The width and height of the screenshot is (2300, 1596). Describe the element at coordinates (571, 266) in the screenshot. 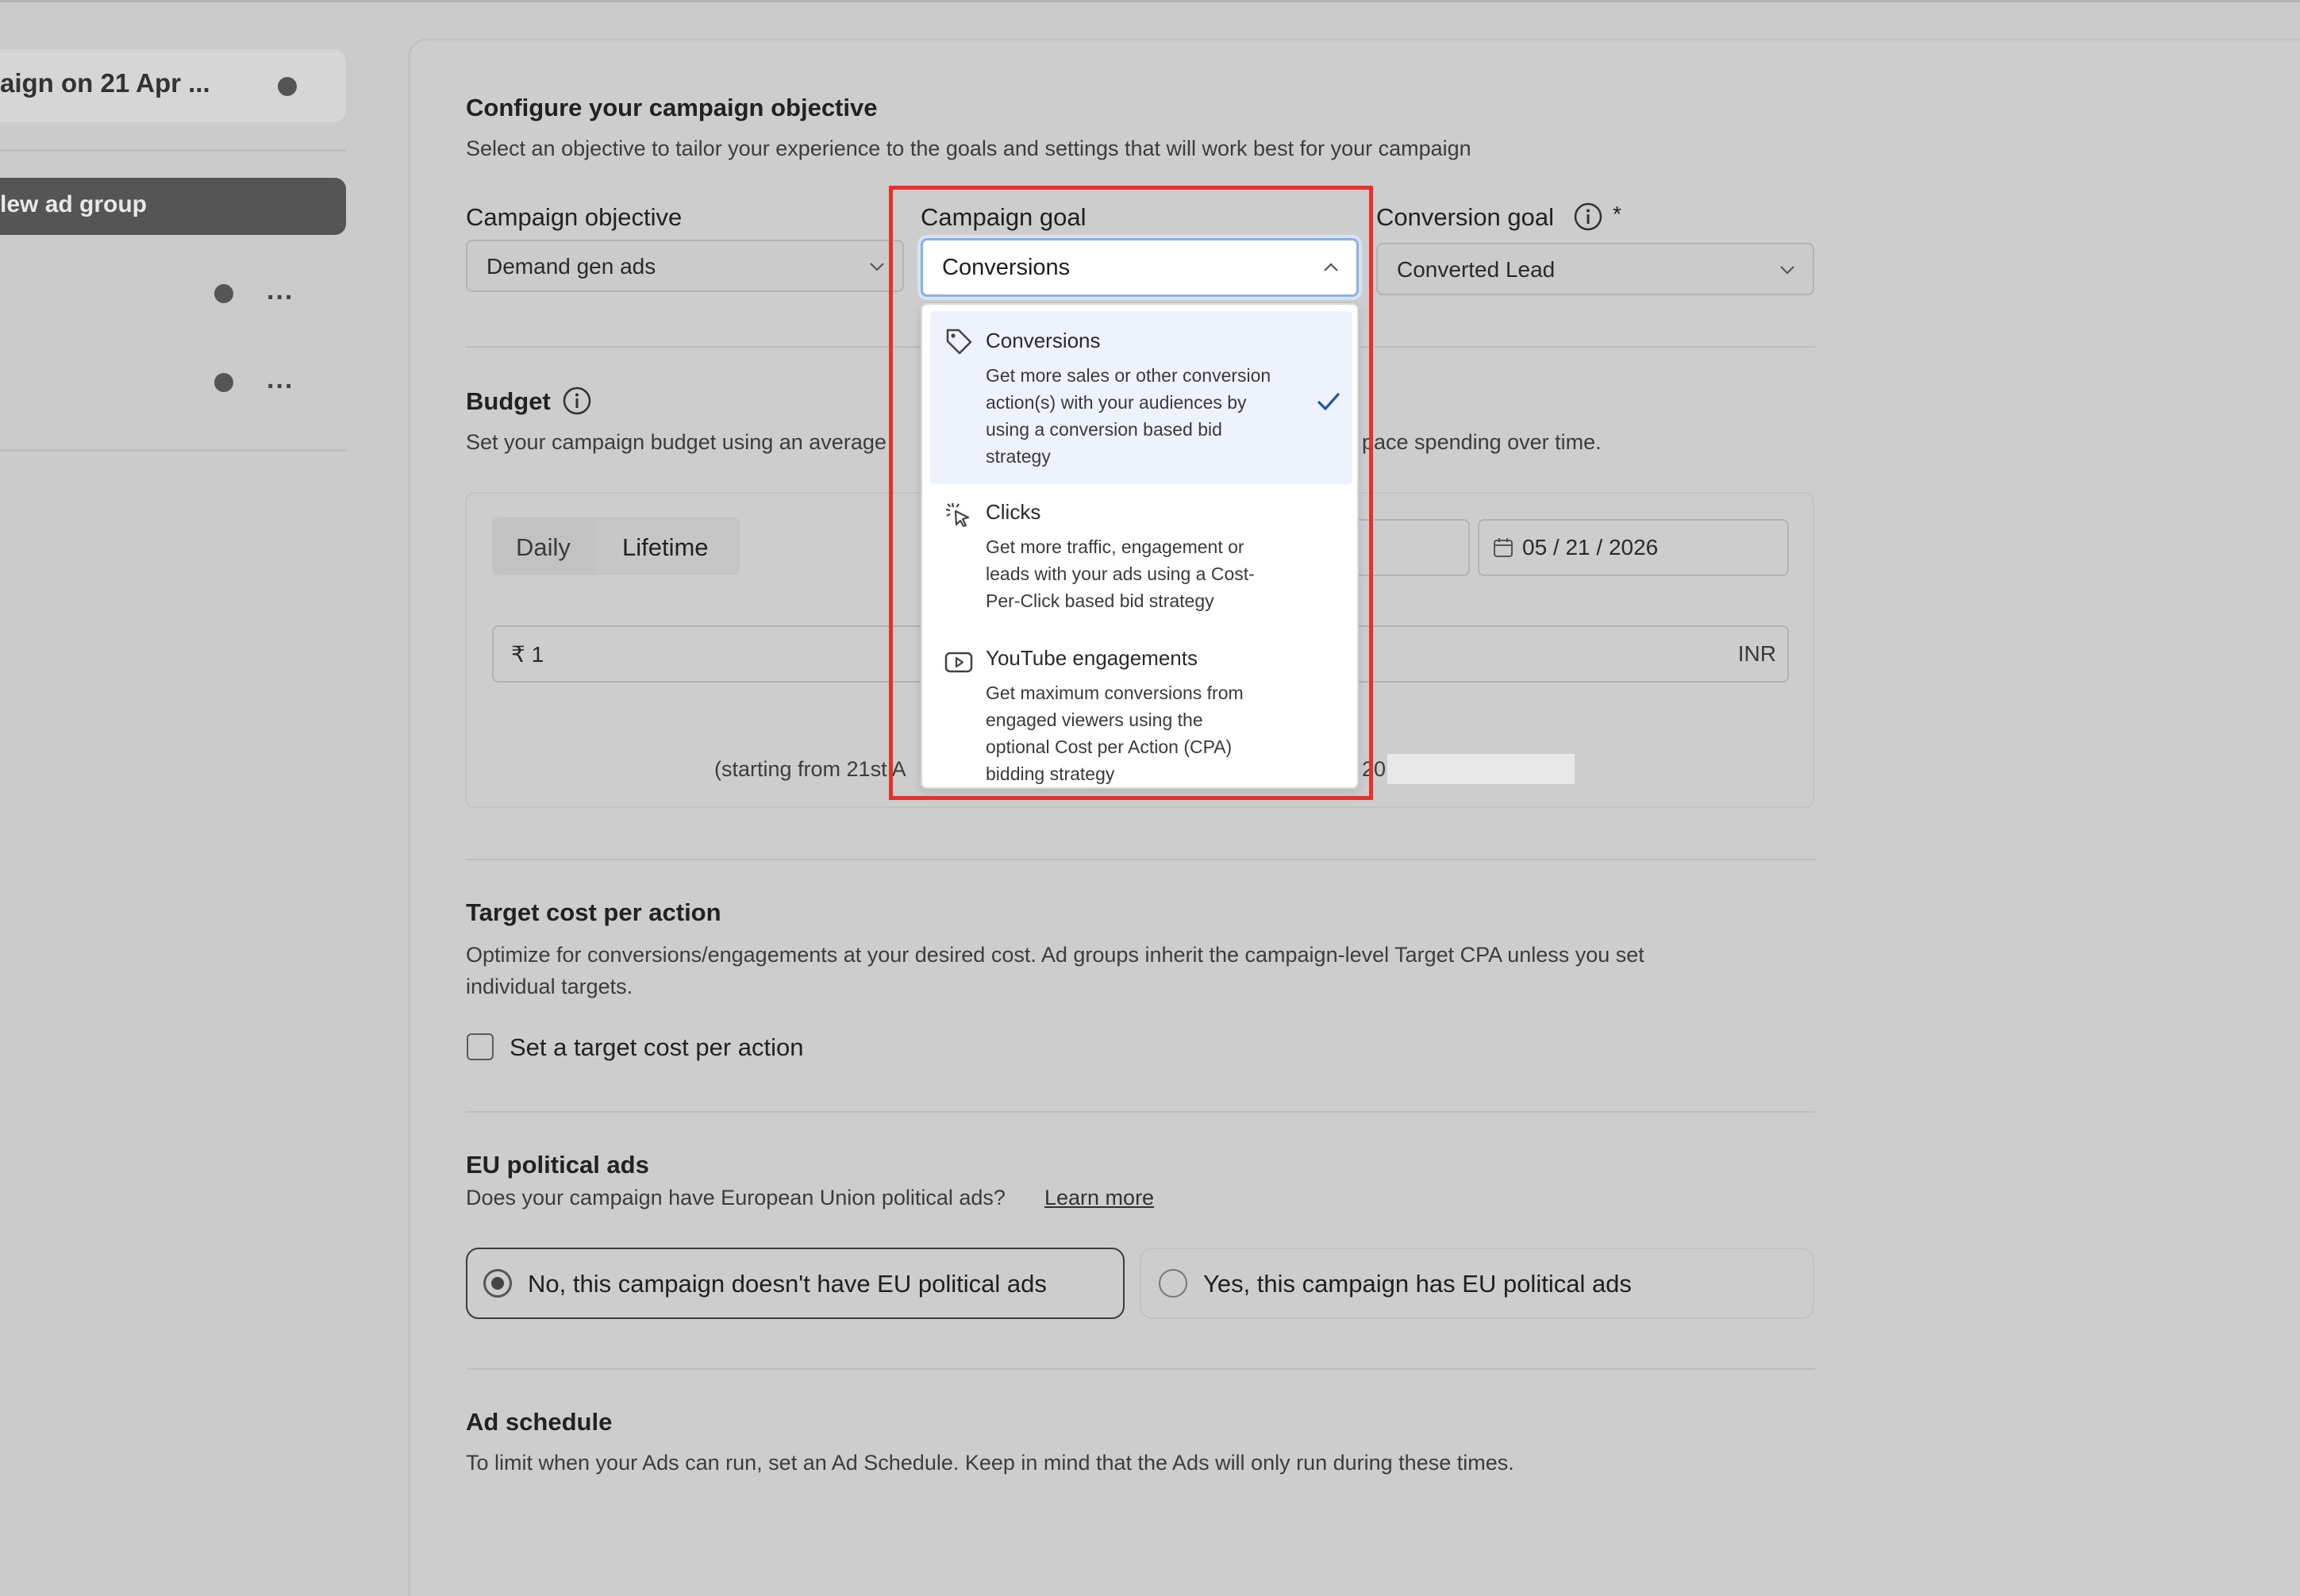

I see `campaign-objective-value: Demand gen ads` at that location.